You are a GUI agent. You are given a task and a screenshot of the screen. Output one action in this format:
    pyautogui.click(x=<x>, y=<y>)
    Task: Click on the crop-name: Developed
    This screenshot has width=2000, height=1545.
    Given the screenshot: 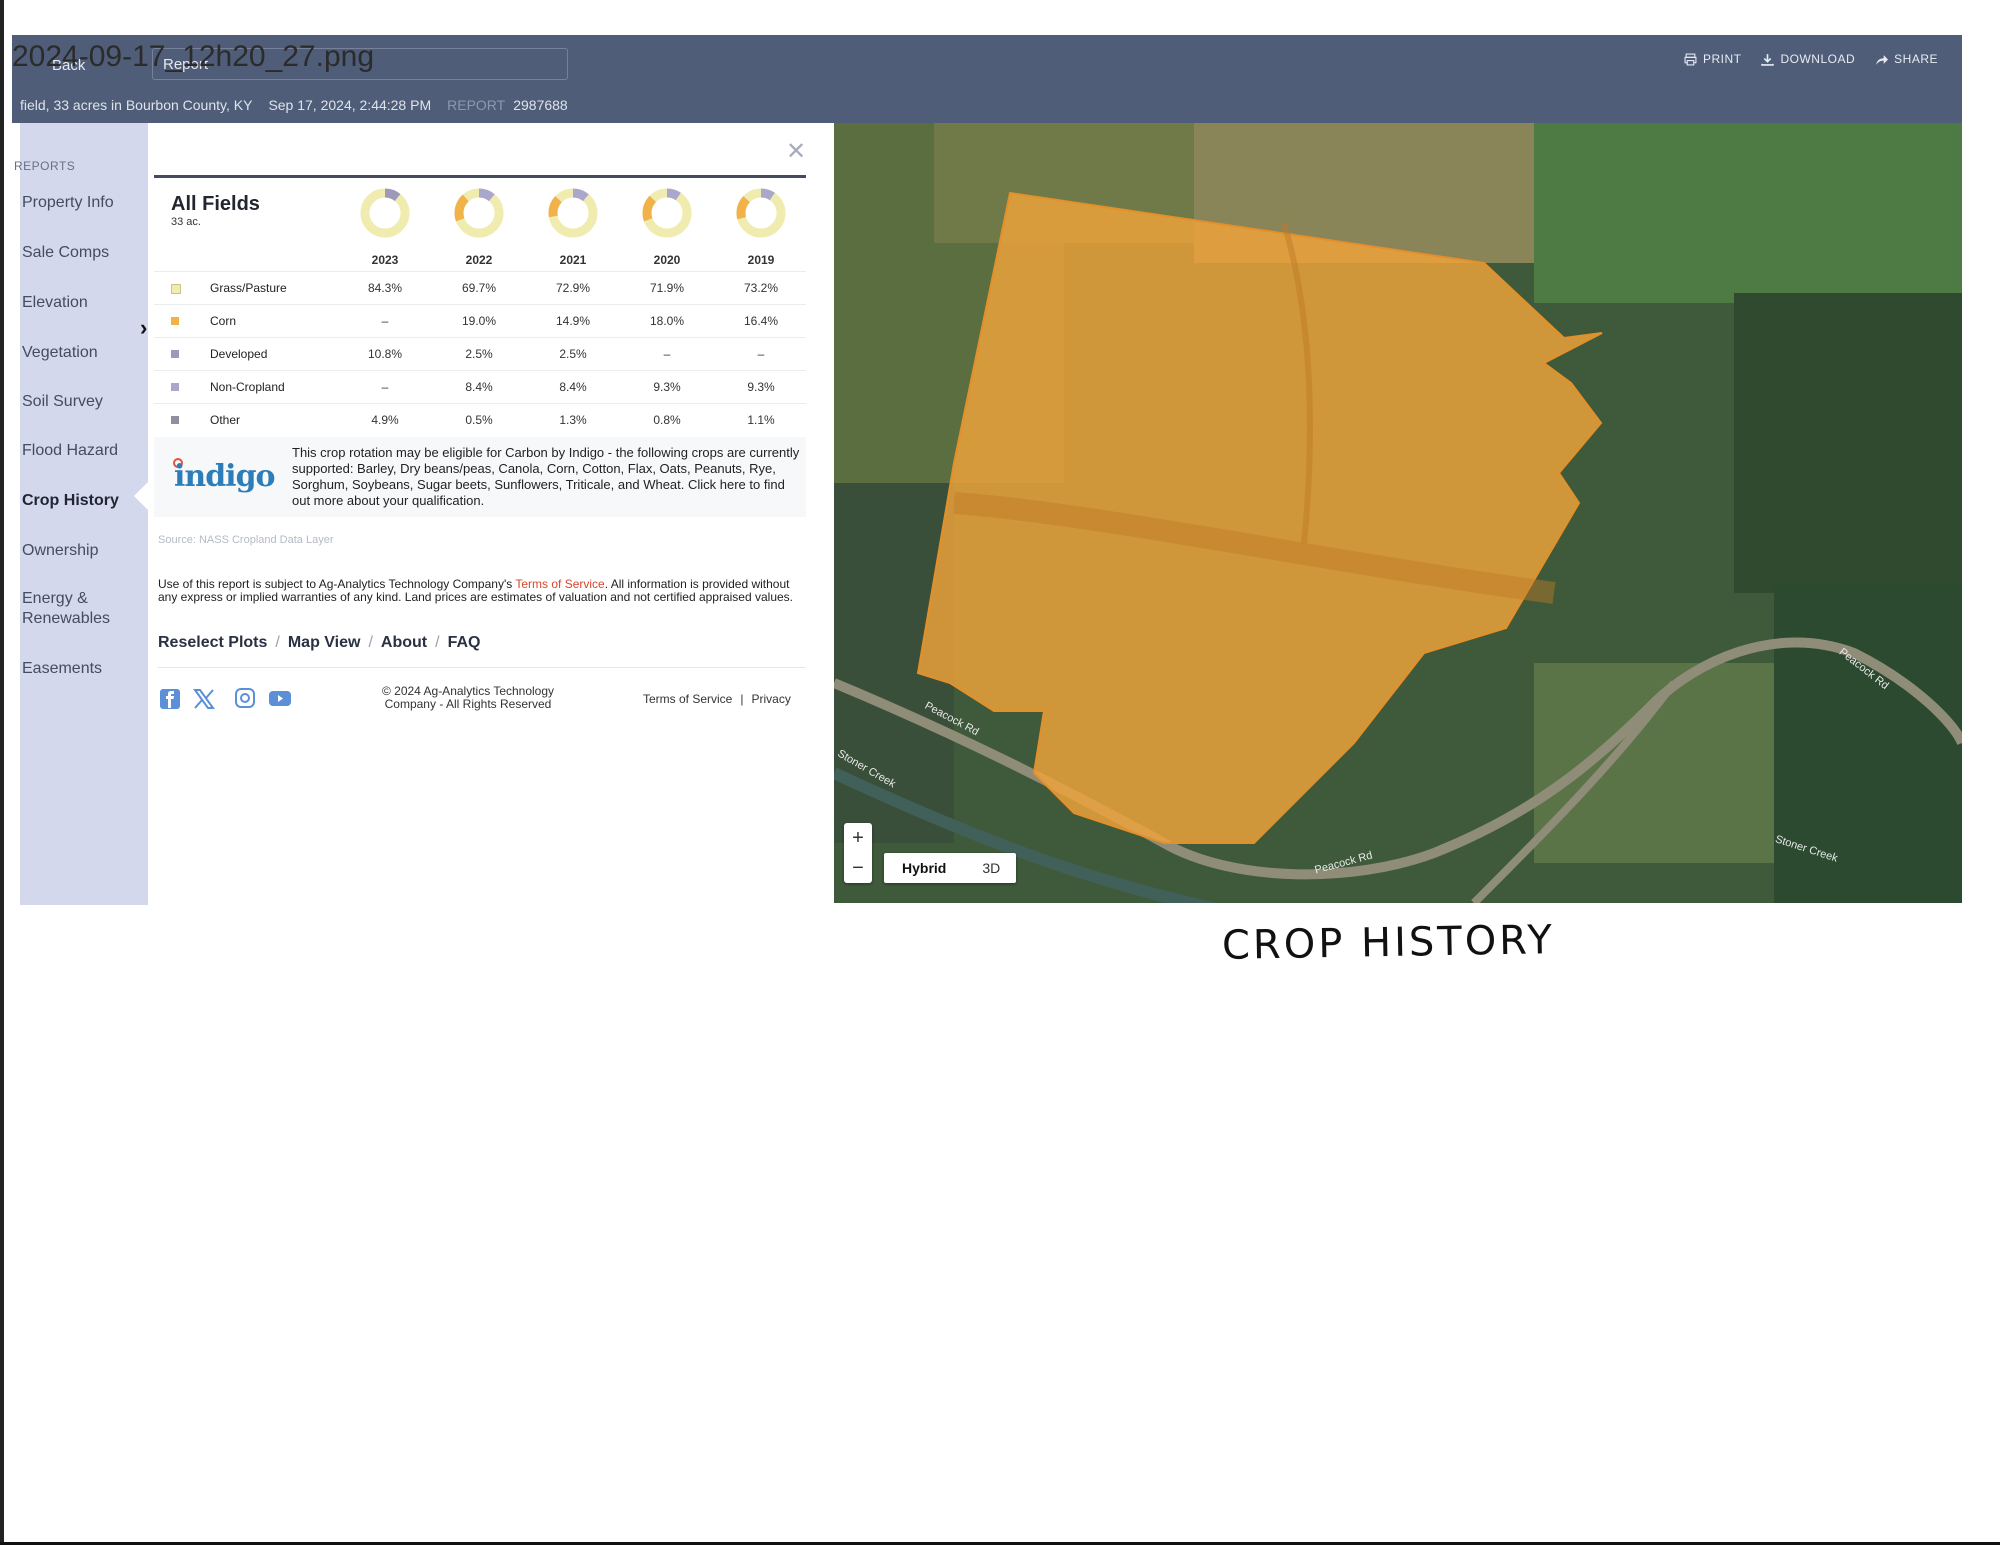 What is the action you would take?
    pyautogui.click(x=239, y=354)
    